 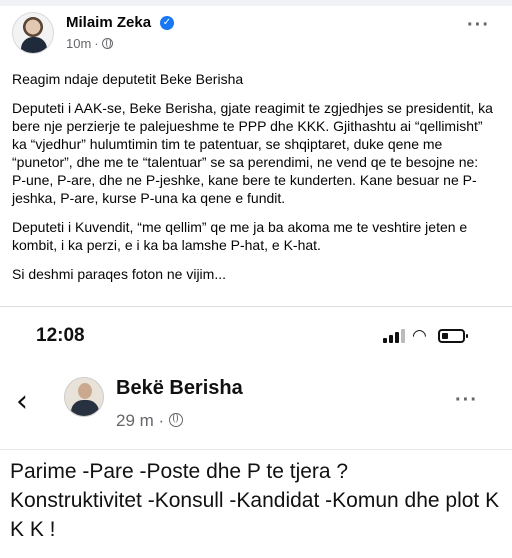 I want to click on post-meta: 10m ·, so click(x=89, y=43).